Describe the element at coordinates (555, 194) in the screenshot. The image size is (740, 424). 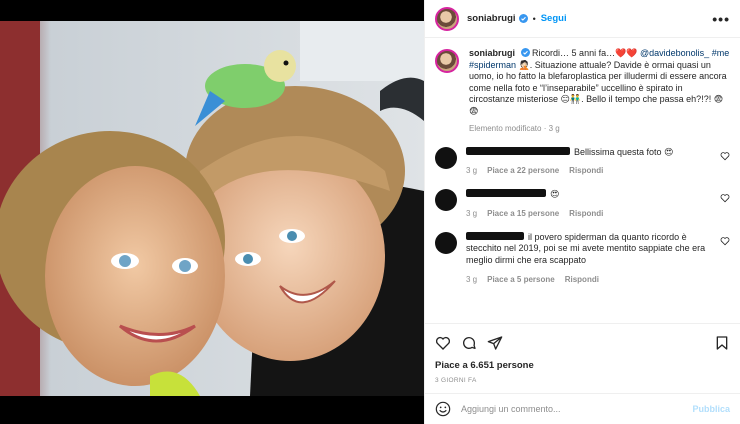
I see `comment-text: 😍` at that location.